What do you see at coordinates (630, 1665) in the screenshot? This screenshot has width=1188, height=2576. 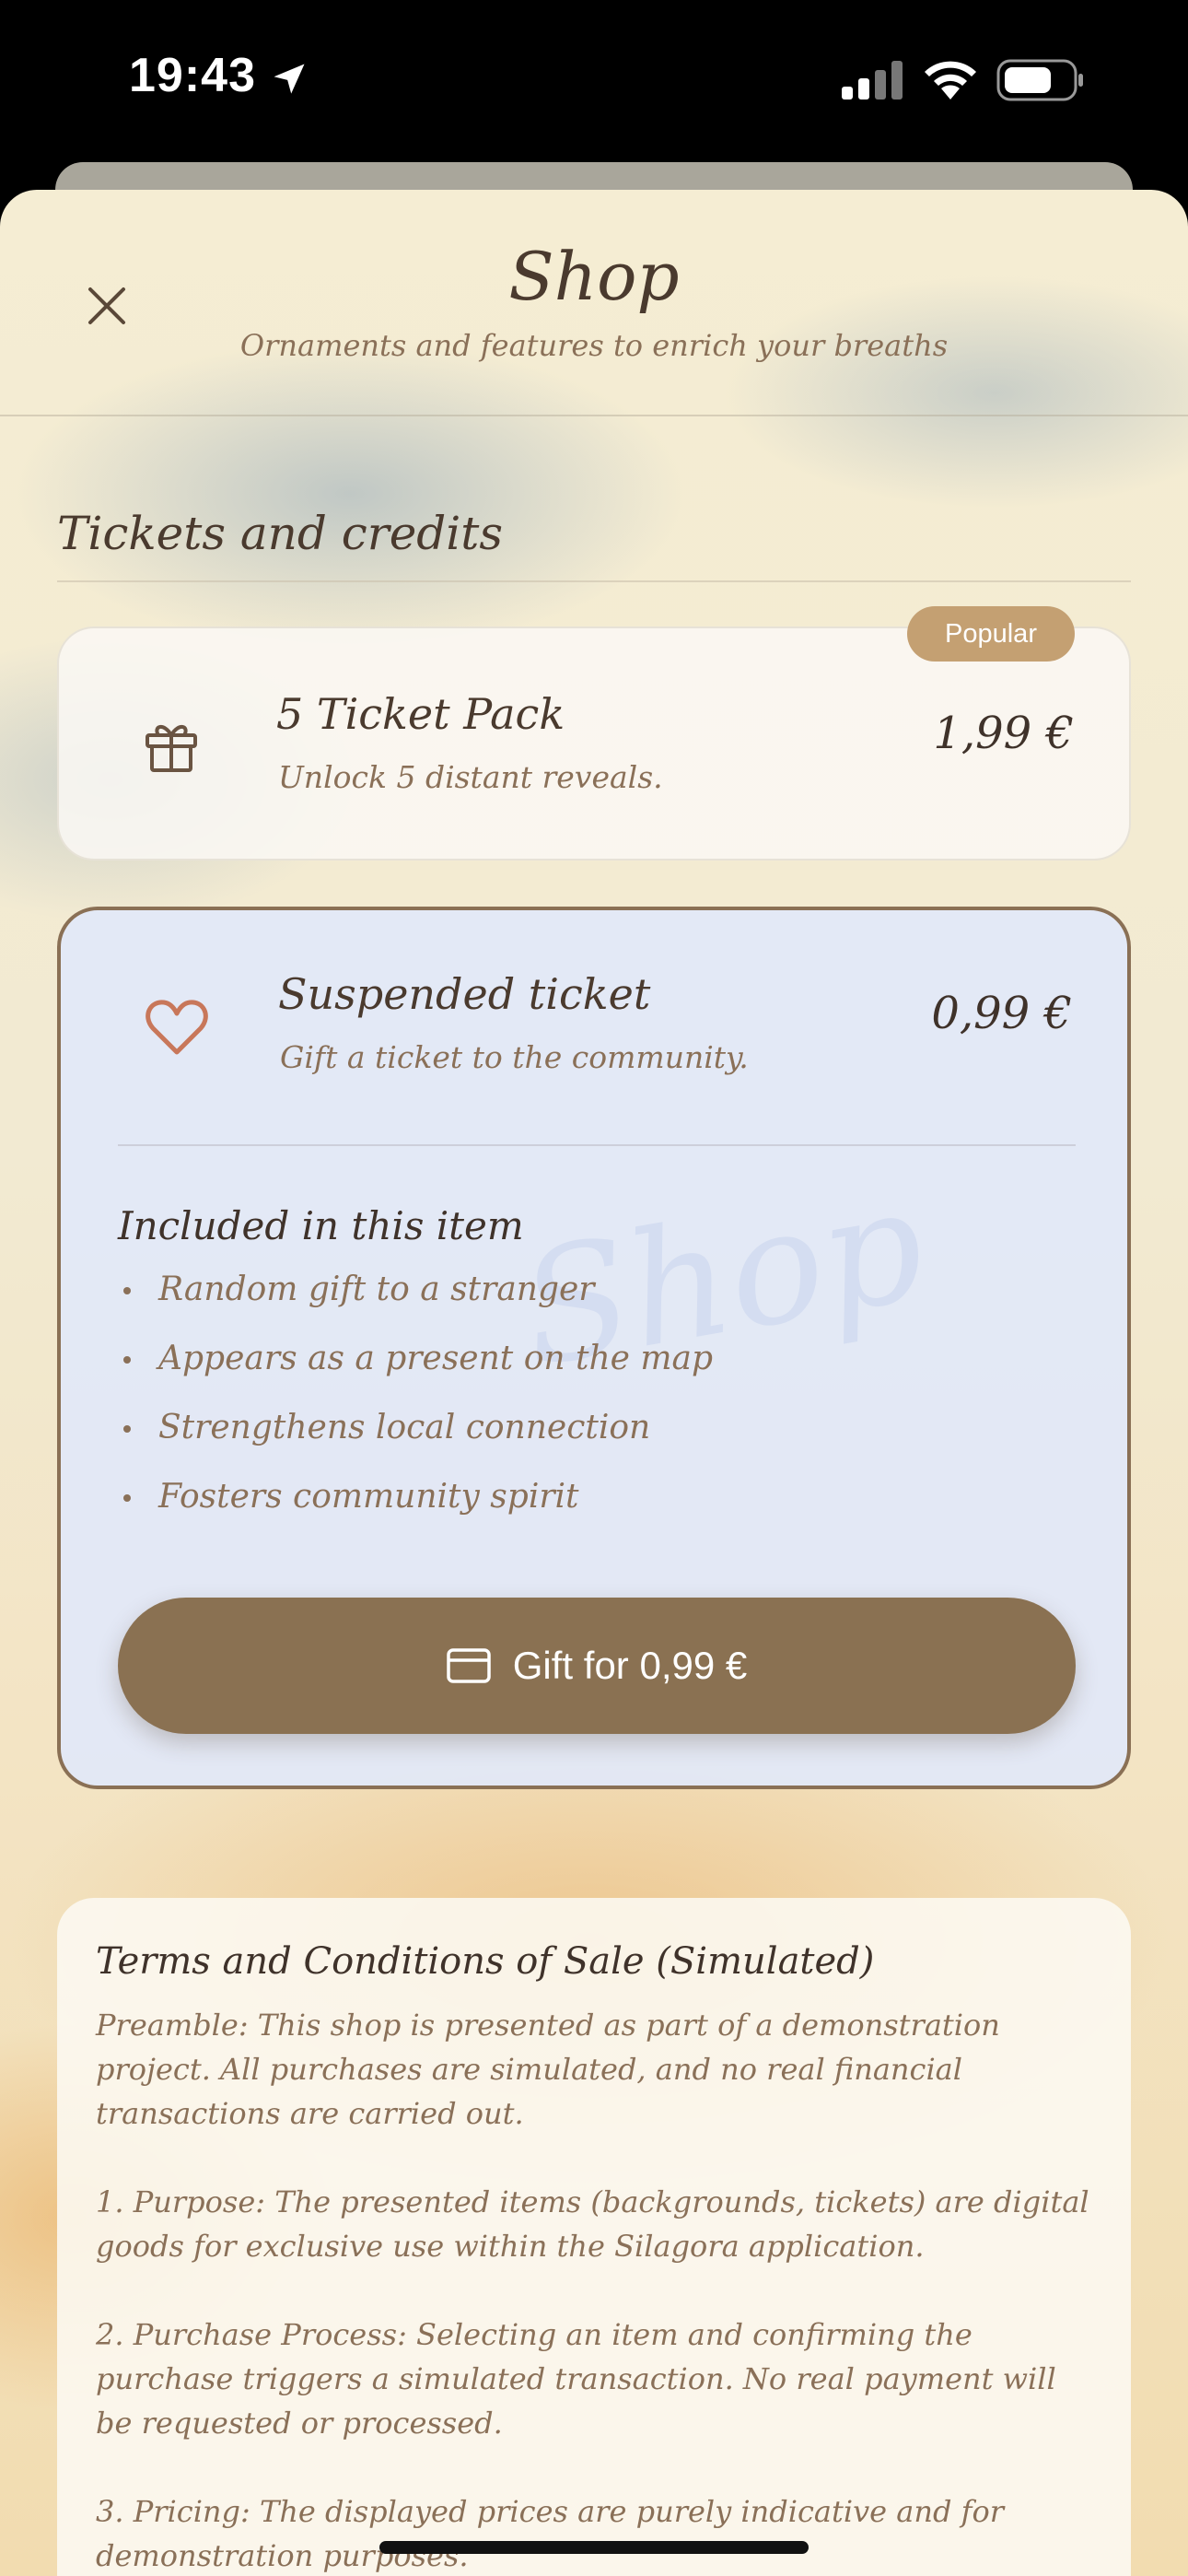 I see `gift-purchase-label: Gift for 0,99 €` at bounding box center [630, 1665].